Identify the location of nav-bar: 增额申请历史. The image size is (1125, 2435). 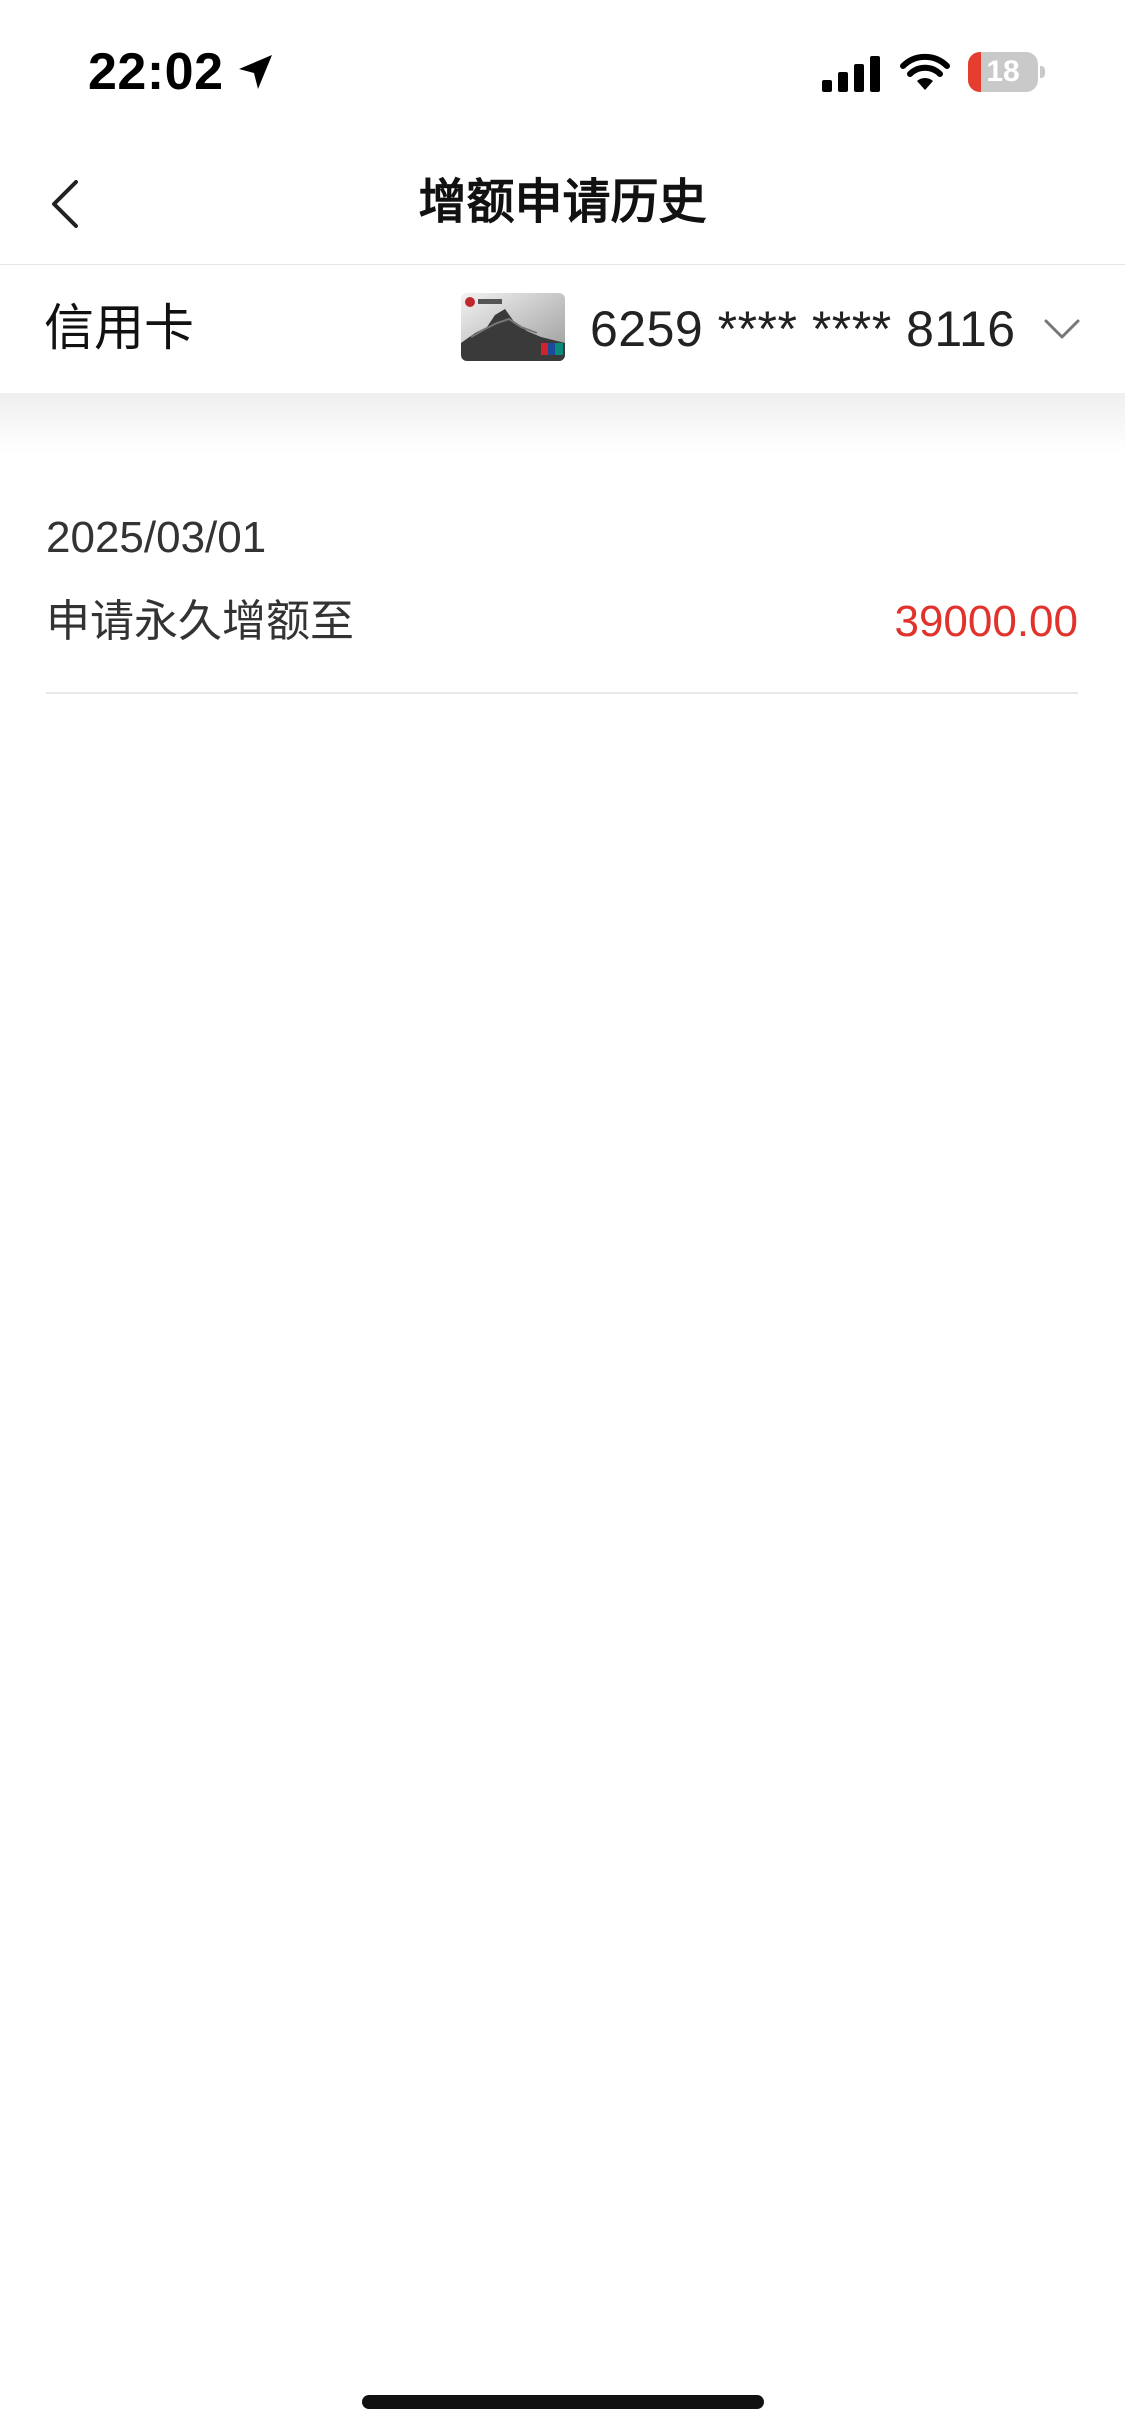
(562, 202).